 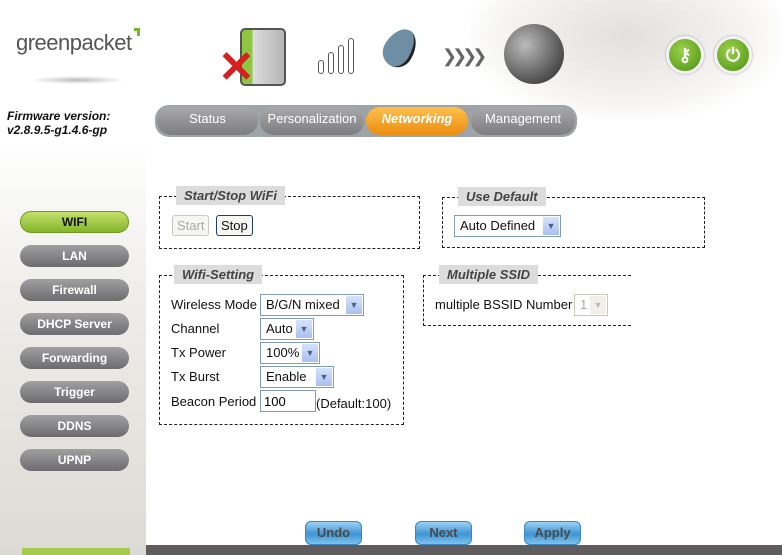 What do you see at coordinates (288, 401) in the screenshot?
I see `beacon-period-input` at bounding box center [288, 401].